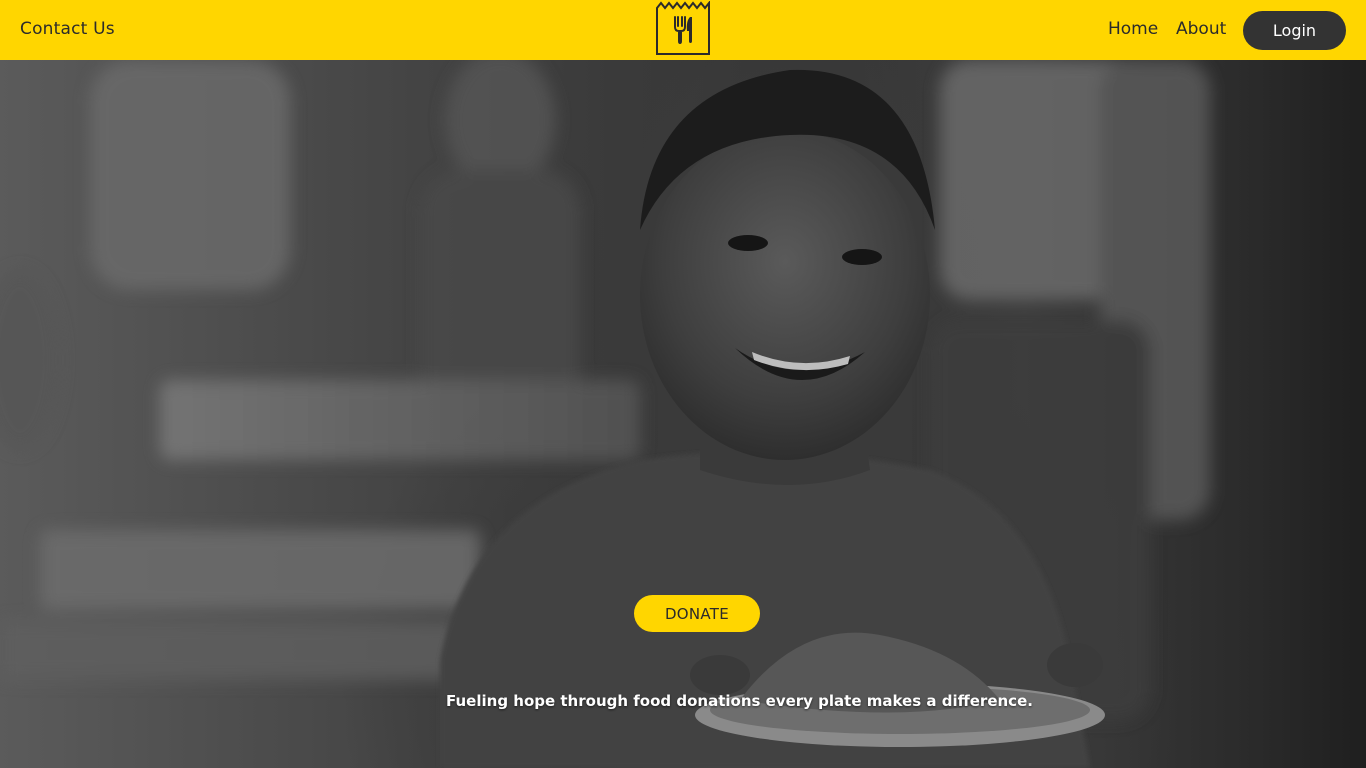  I want to click on fork-knife-bag-icon, so click(683, 28).